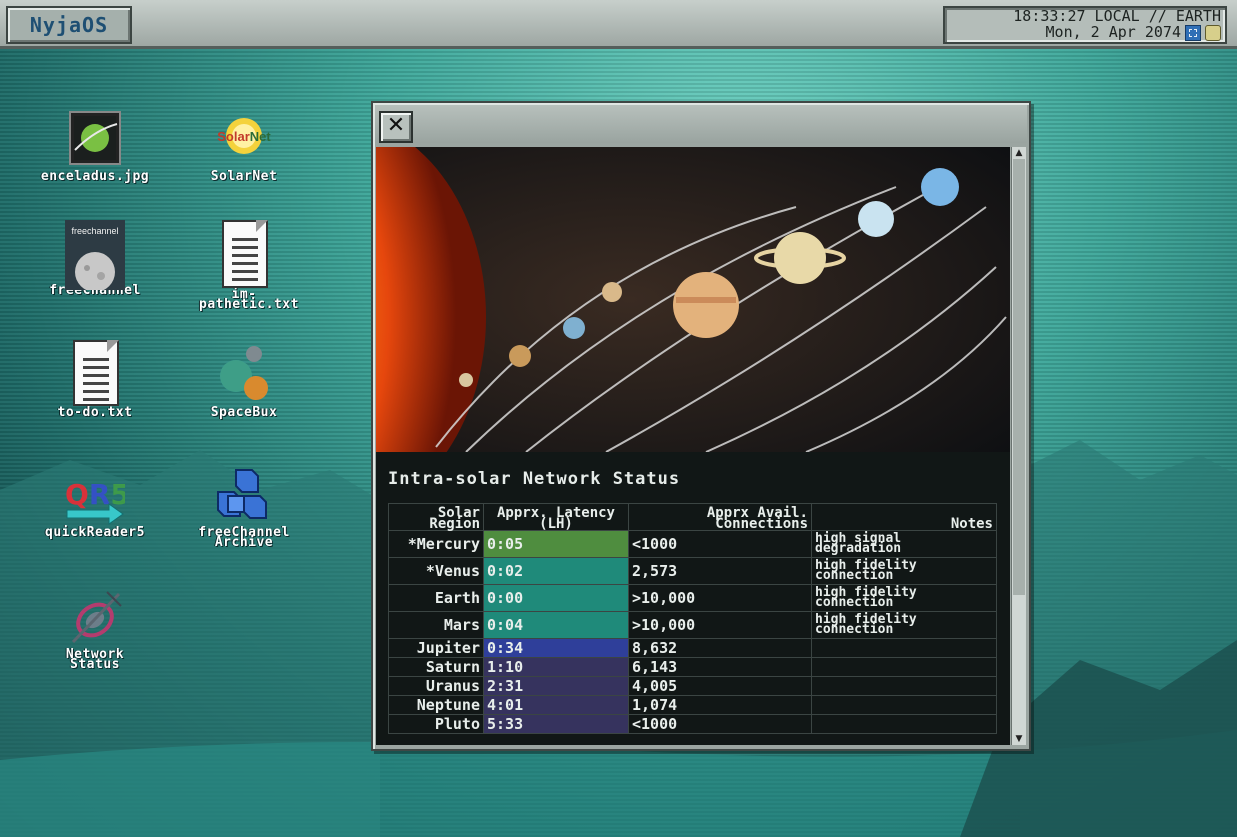  What do you see at coordinates (556, 667) in the screenshot?
I see `cell-latency: 1:10` at bounding box center [556, 667].